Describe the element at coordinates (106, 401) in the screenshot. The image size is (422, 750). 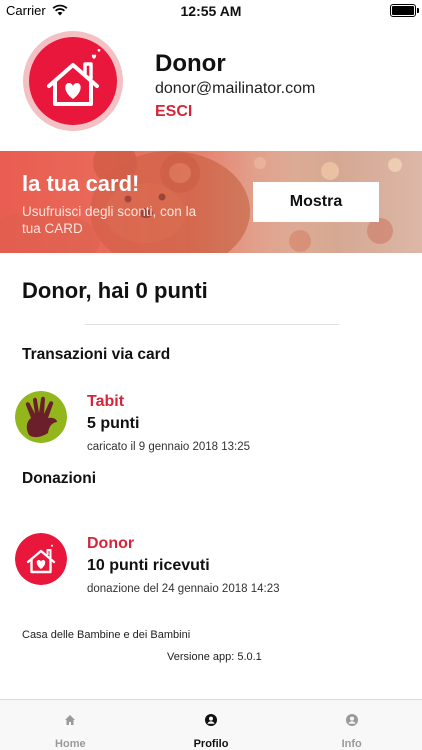
I see `transaction-name: Tabit` at that location.